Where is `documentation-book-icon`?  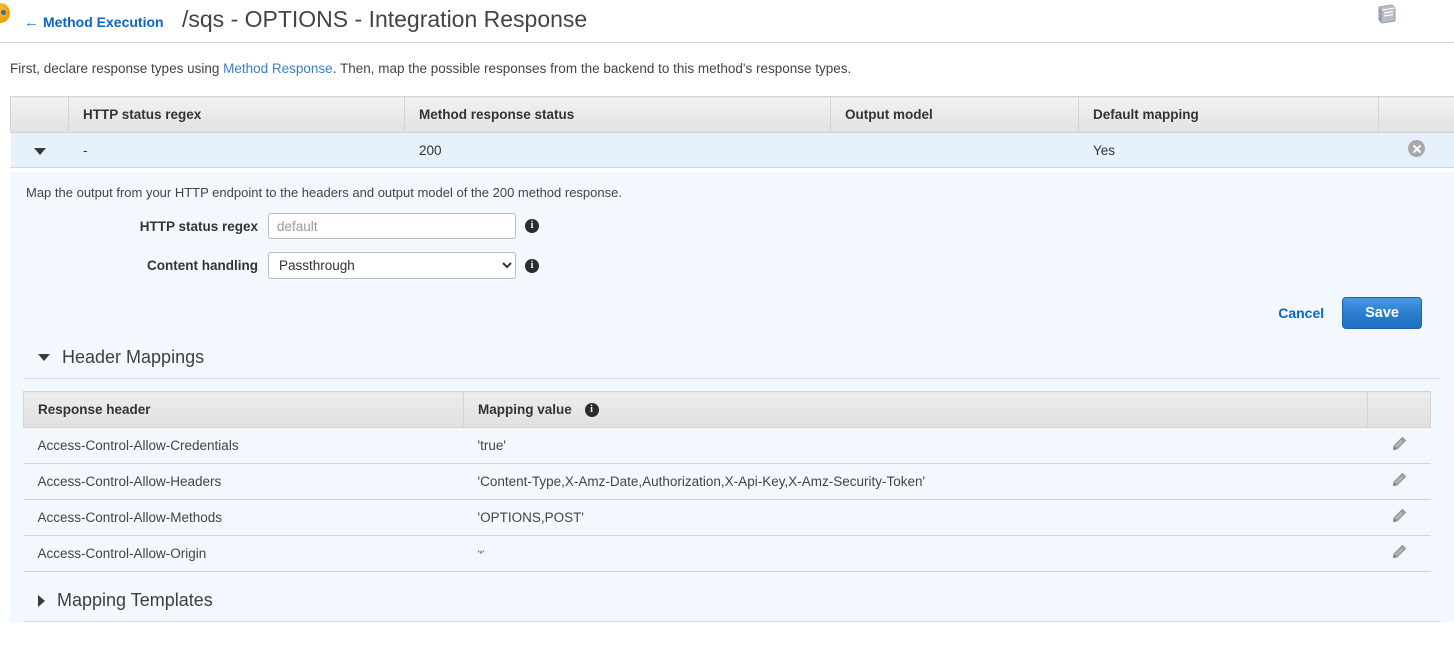
documentation-book-icon is located at coordinates (1387, 15).